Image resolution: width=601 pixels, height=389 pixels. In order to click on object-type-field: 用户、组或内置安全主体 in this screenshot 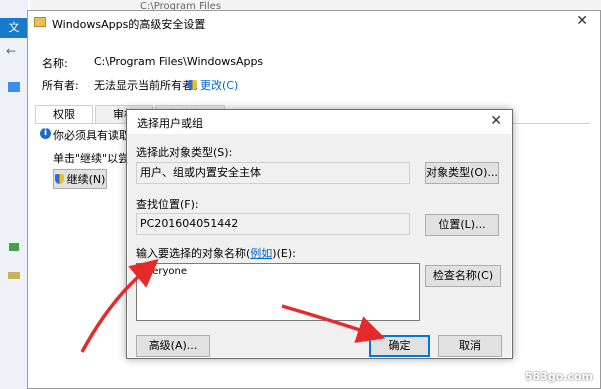, I will do `click(273, 173)`.